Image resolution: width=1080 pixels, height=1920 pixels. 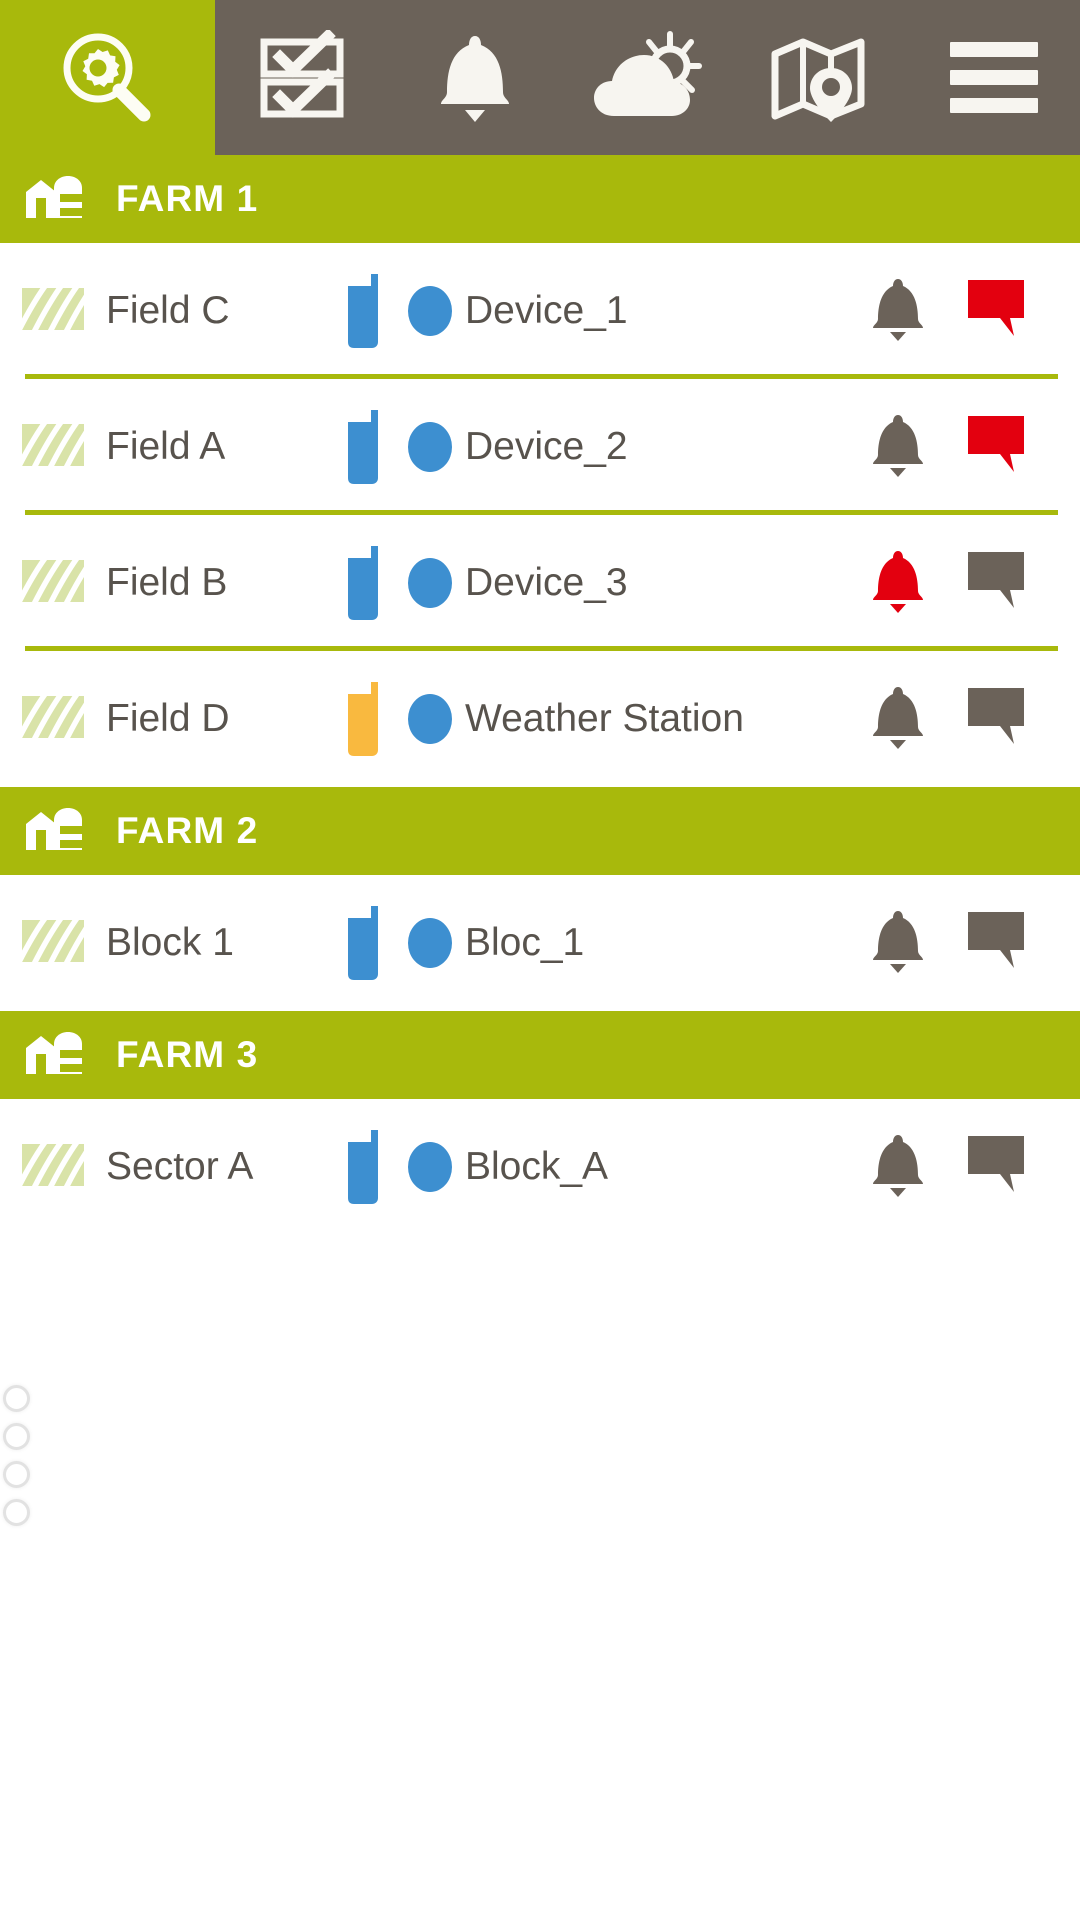 I want to click on device-row: Field C Device_1, so click(x=540, y=311).